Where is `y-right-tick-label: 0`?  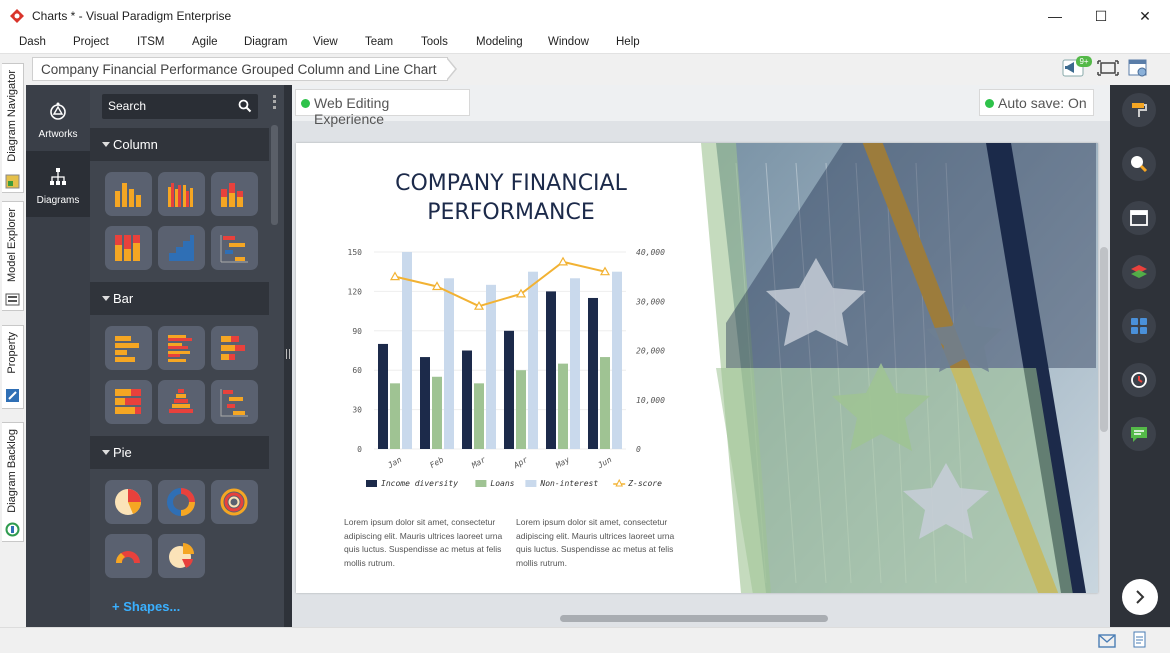
y-right-tick-label: 0 is located at coordinates (638, 449).